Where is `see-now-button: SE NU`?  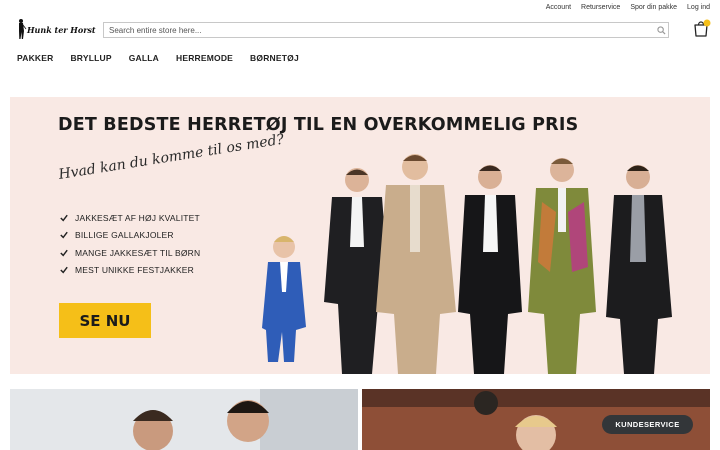
see-now-button: SE NU is located at coordinates (105, 320).